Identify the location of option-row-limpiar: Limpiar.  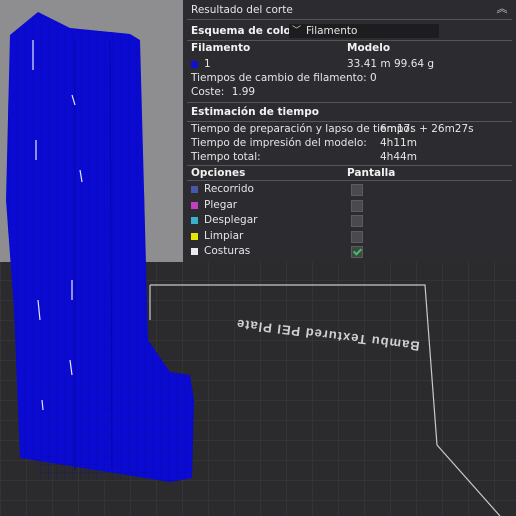
(349, 236).